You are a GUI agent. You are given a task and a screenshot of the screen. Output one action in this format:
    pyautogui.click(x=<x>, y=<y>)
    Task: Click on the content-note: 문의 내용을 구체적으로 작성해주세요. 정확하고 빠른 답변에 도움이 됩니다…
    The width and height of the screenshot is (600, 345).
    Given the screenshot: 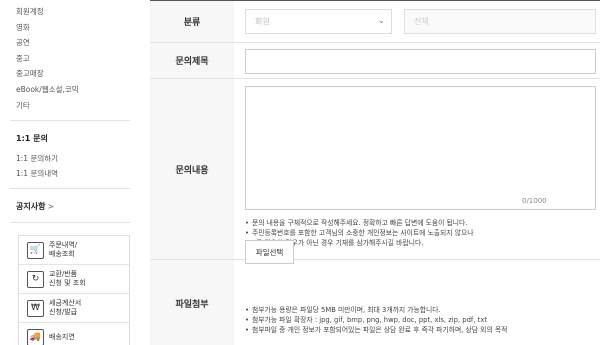 What is the action you would take?
    pyautogui.click(x=359, y=223)
    